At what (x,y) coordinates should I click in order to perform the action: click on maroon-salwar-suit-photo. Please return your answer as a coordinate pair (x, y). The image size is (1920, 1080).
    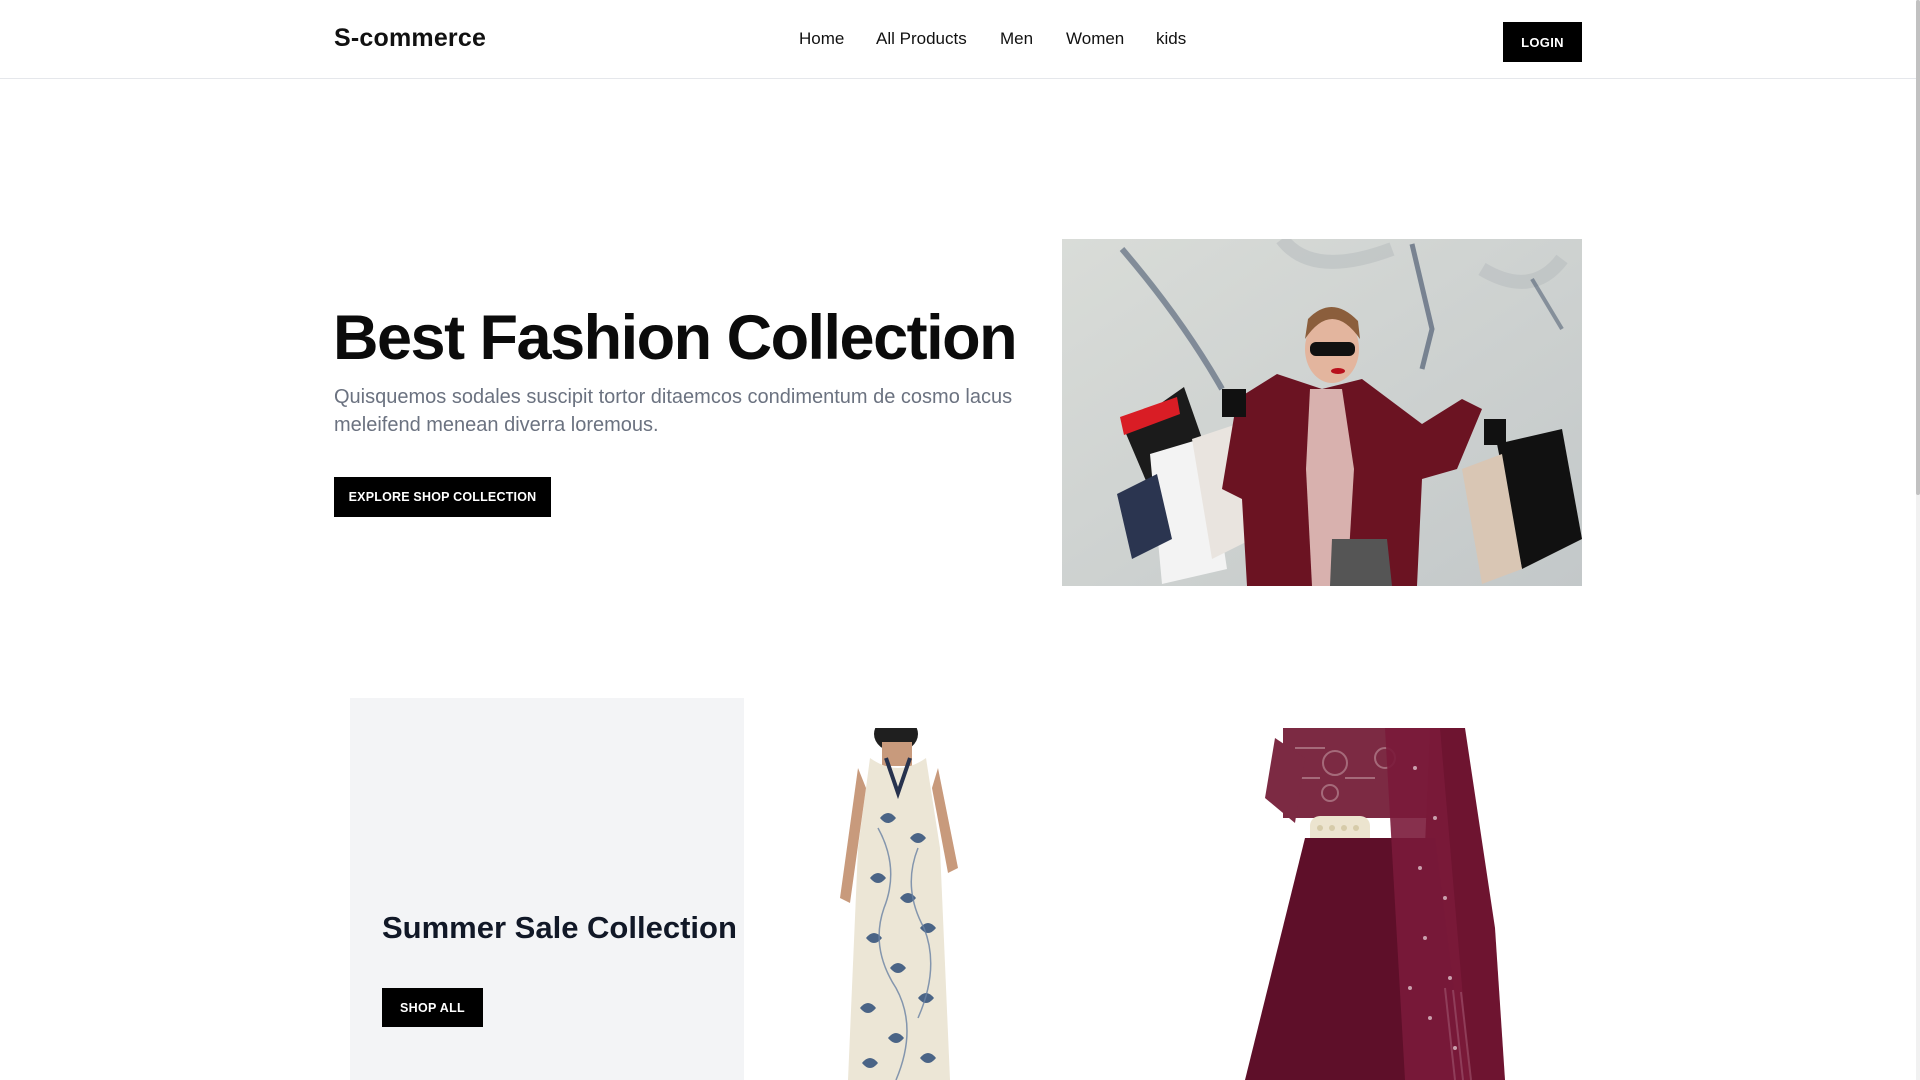
    Looking at the image, I should click on (1380, 904).